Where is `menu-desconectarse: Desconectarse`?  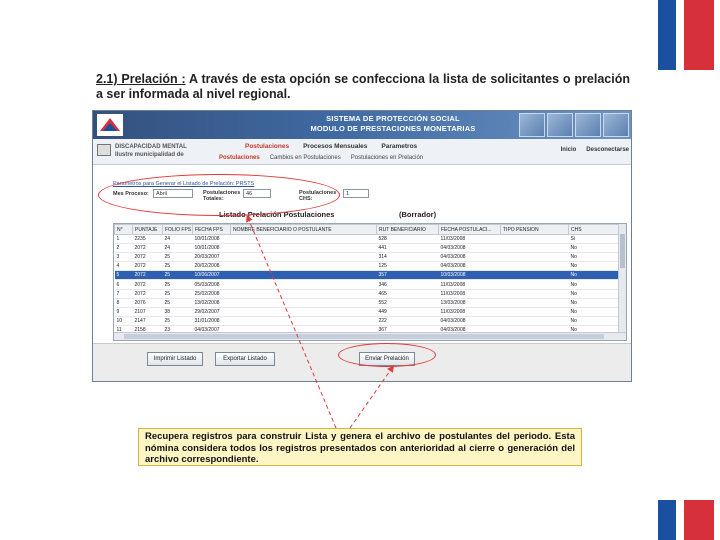
menu-desconectarse: Desconectarse is located at coordinates (607, 150).